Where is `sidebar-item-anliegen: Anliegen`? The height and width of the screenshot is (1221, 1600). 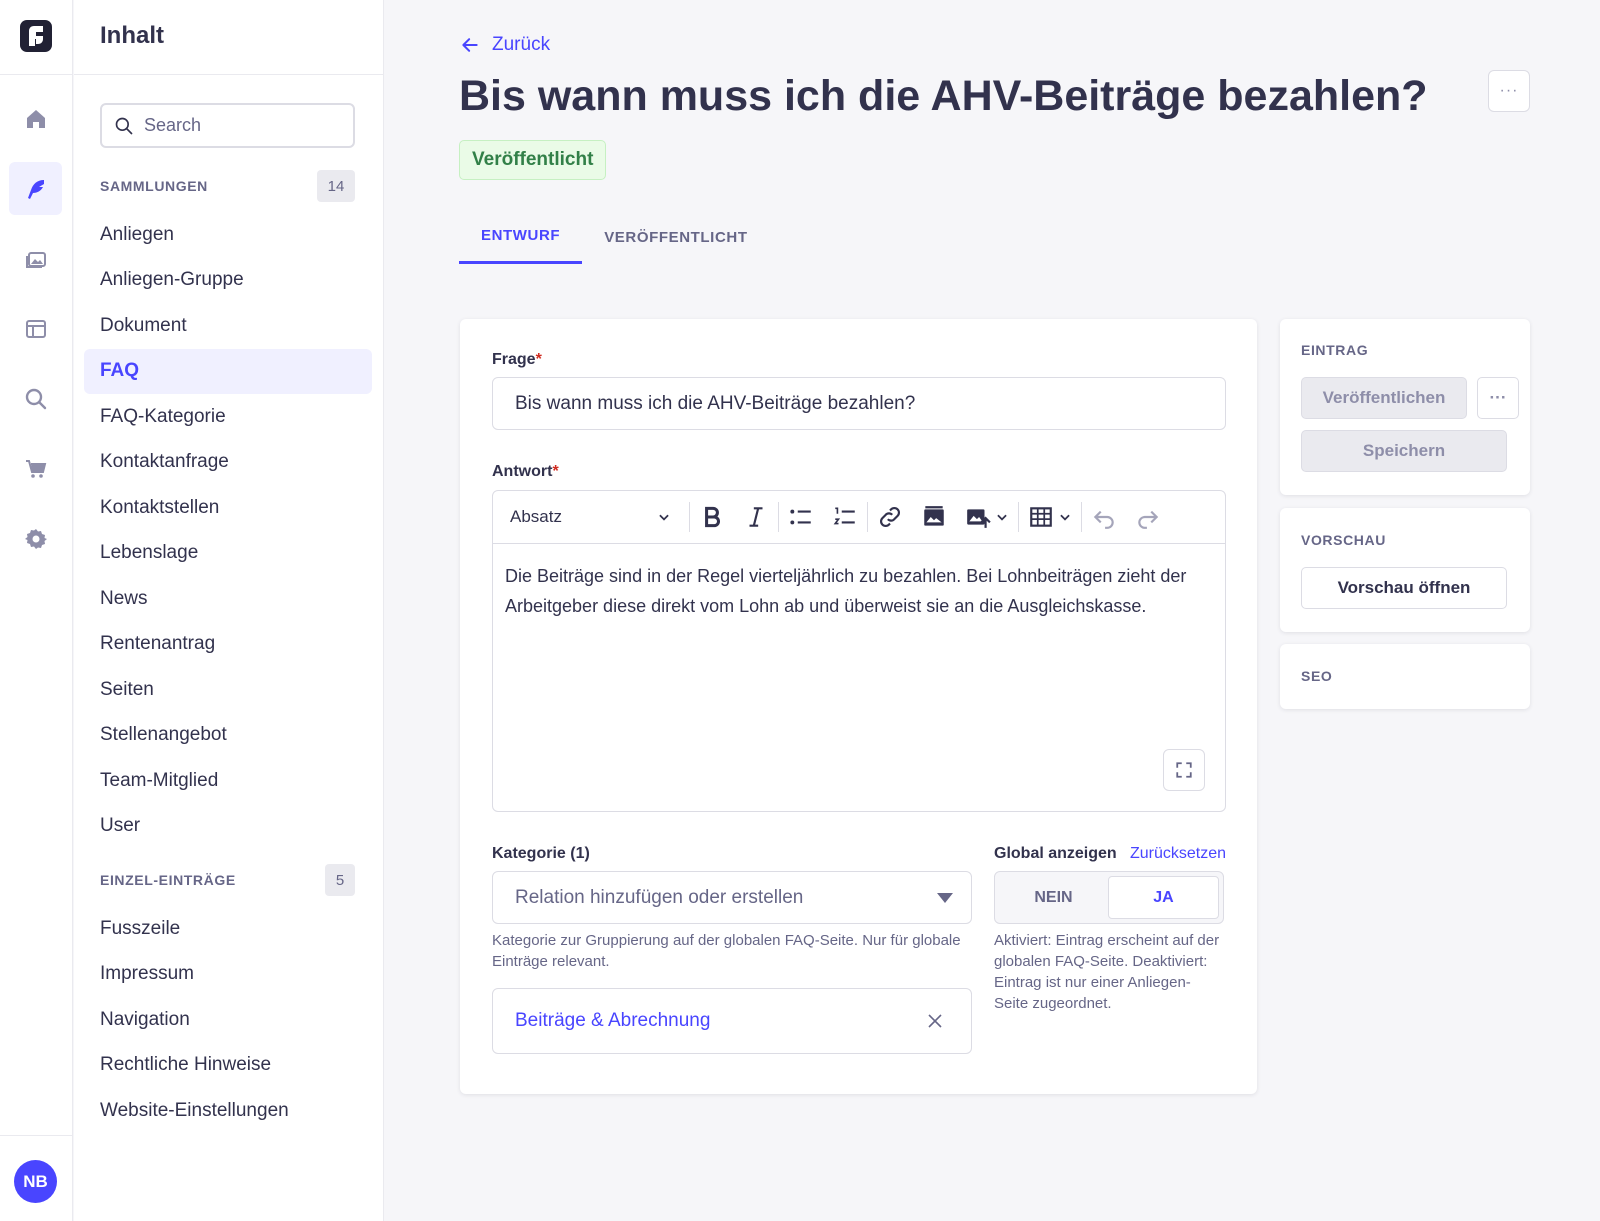 sidebar-item-anliegen: Anliegen is located at coordinates (228, 235).